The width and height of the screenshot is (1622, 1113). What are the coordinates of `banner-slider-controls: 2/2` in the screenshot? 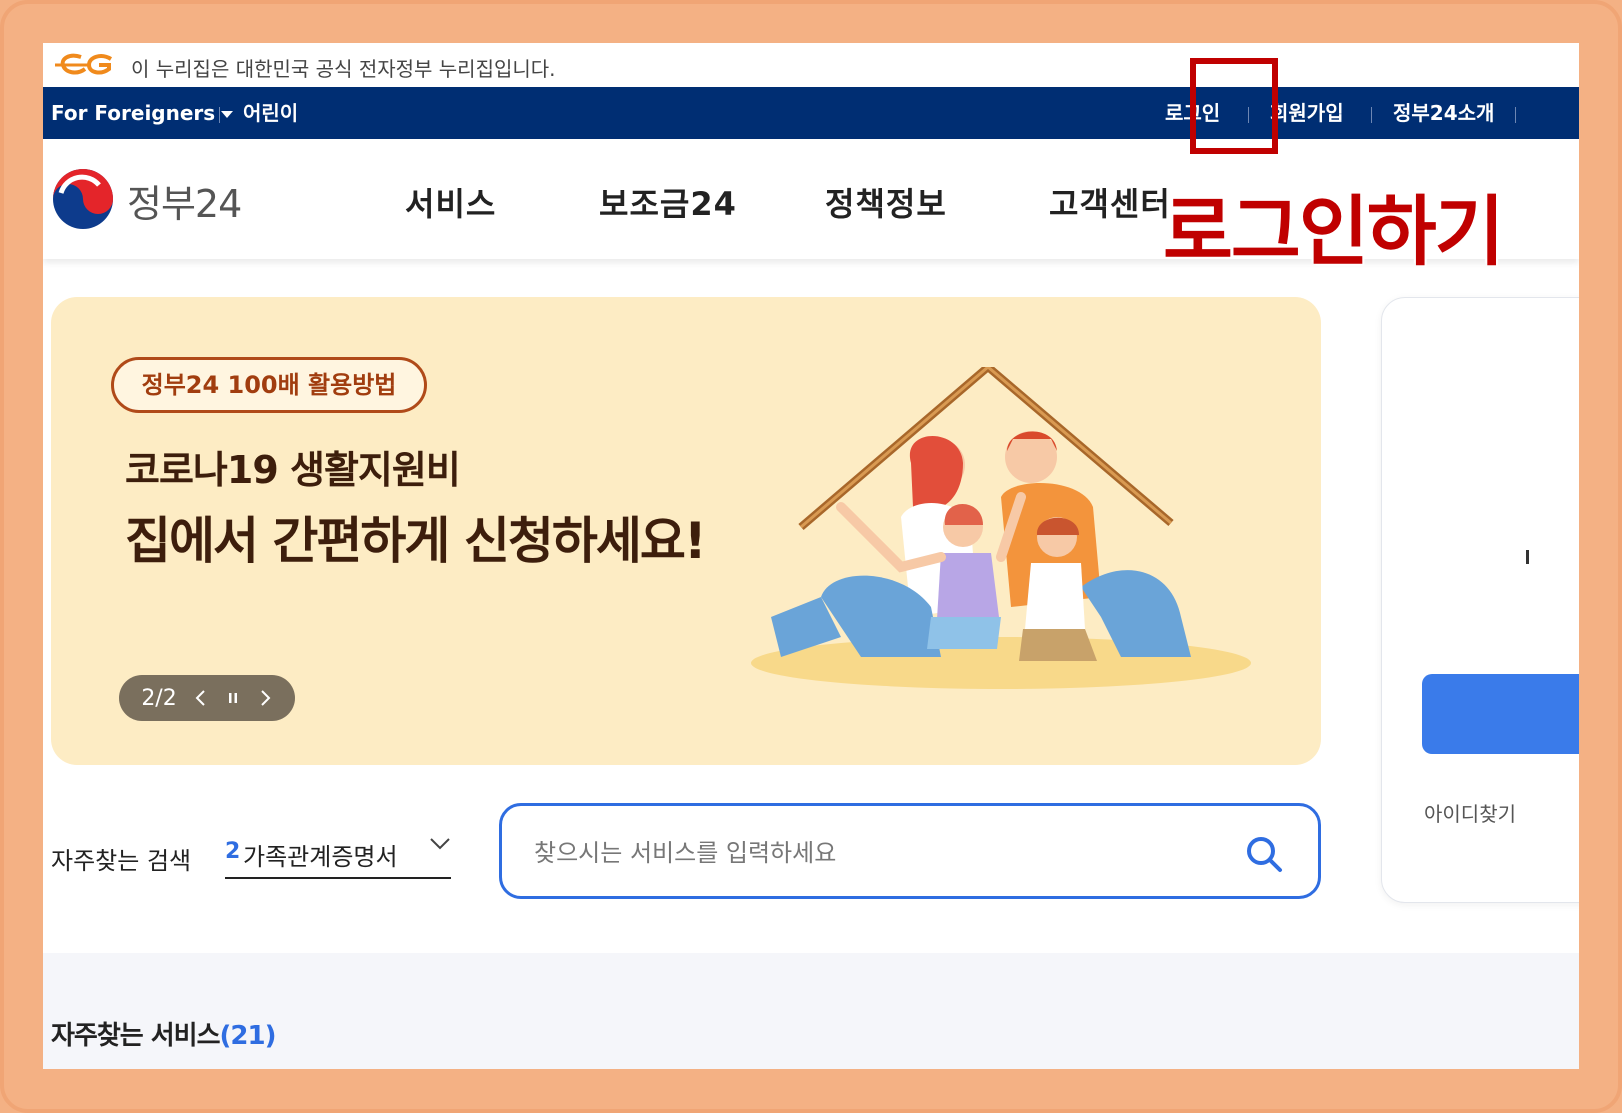 It's located at (207, 698).